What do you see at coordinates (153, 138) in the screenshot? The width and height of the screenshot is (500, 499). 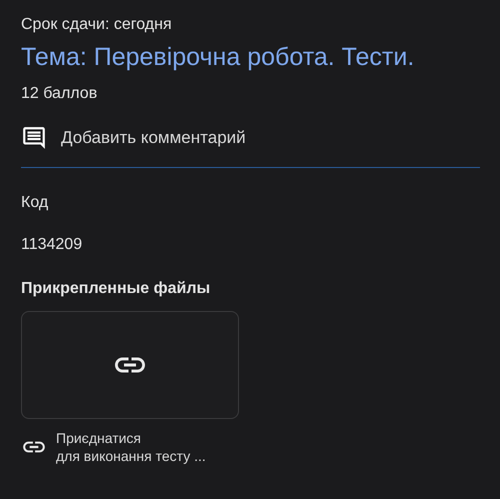 I see `add-comment-link: Добавить комментарий` at bounding box center [153, 138].